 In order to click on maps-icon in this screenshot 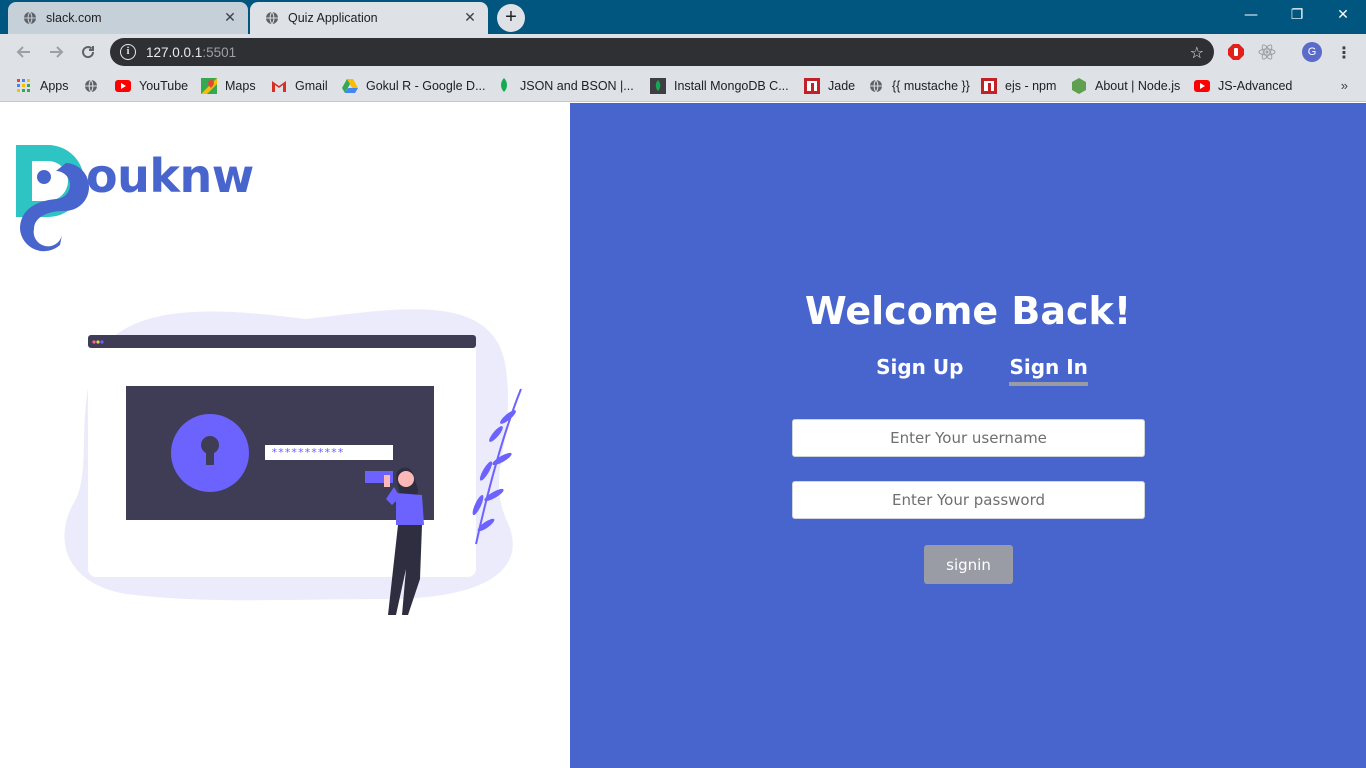, I will do `click(209, 86)`.